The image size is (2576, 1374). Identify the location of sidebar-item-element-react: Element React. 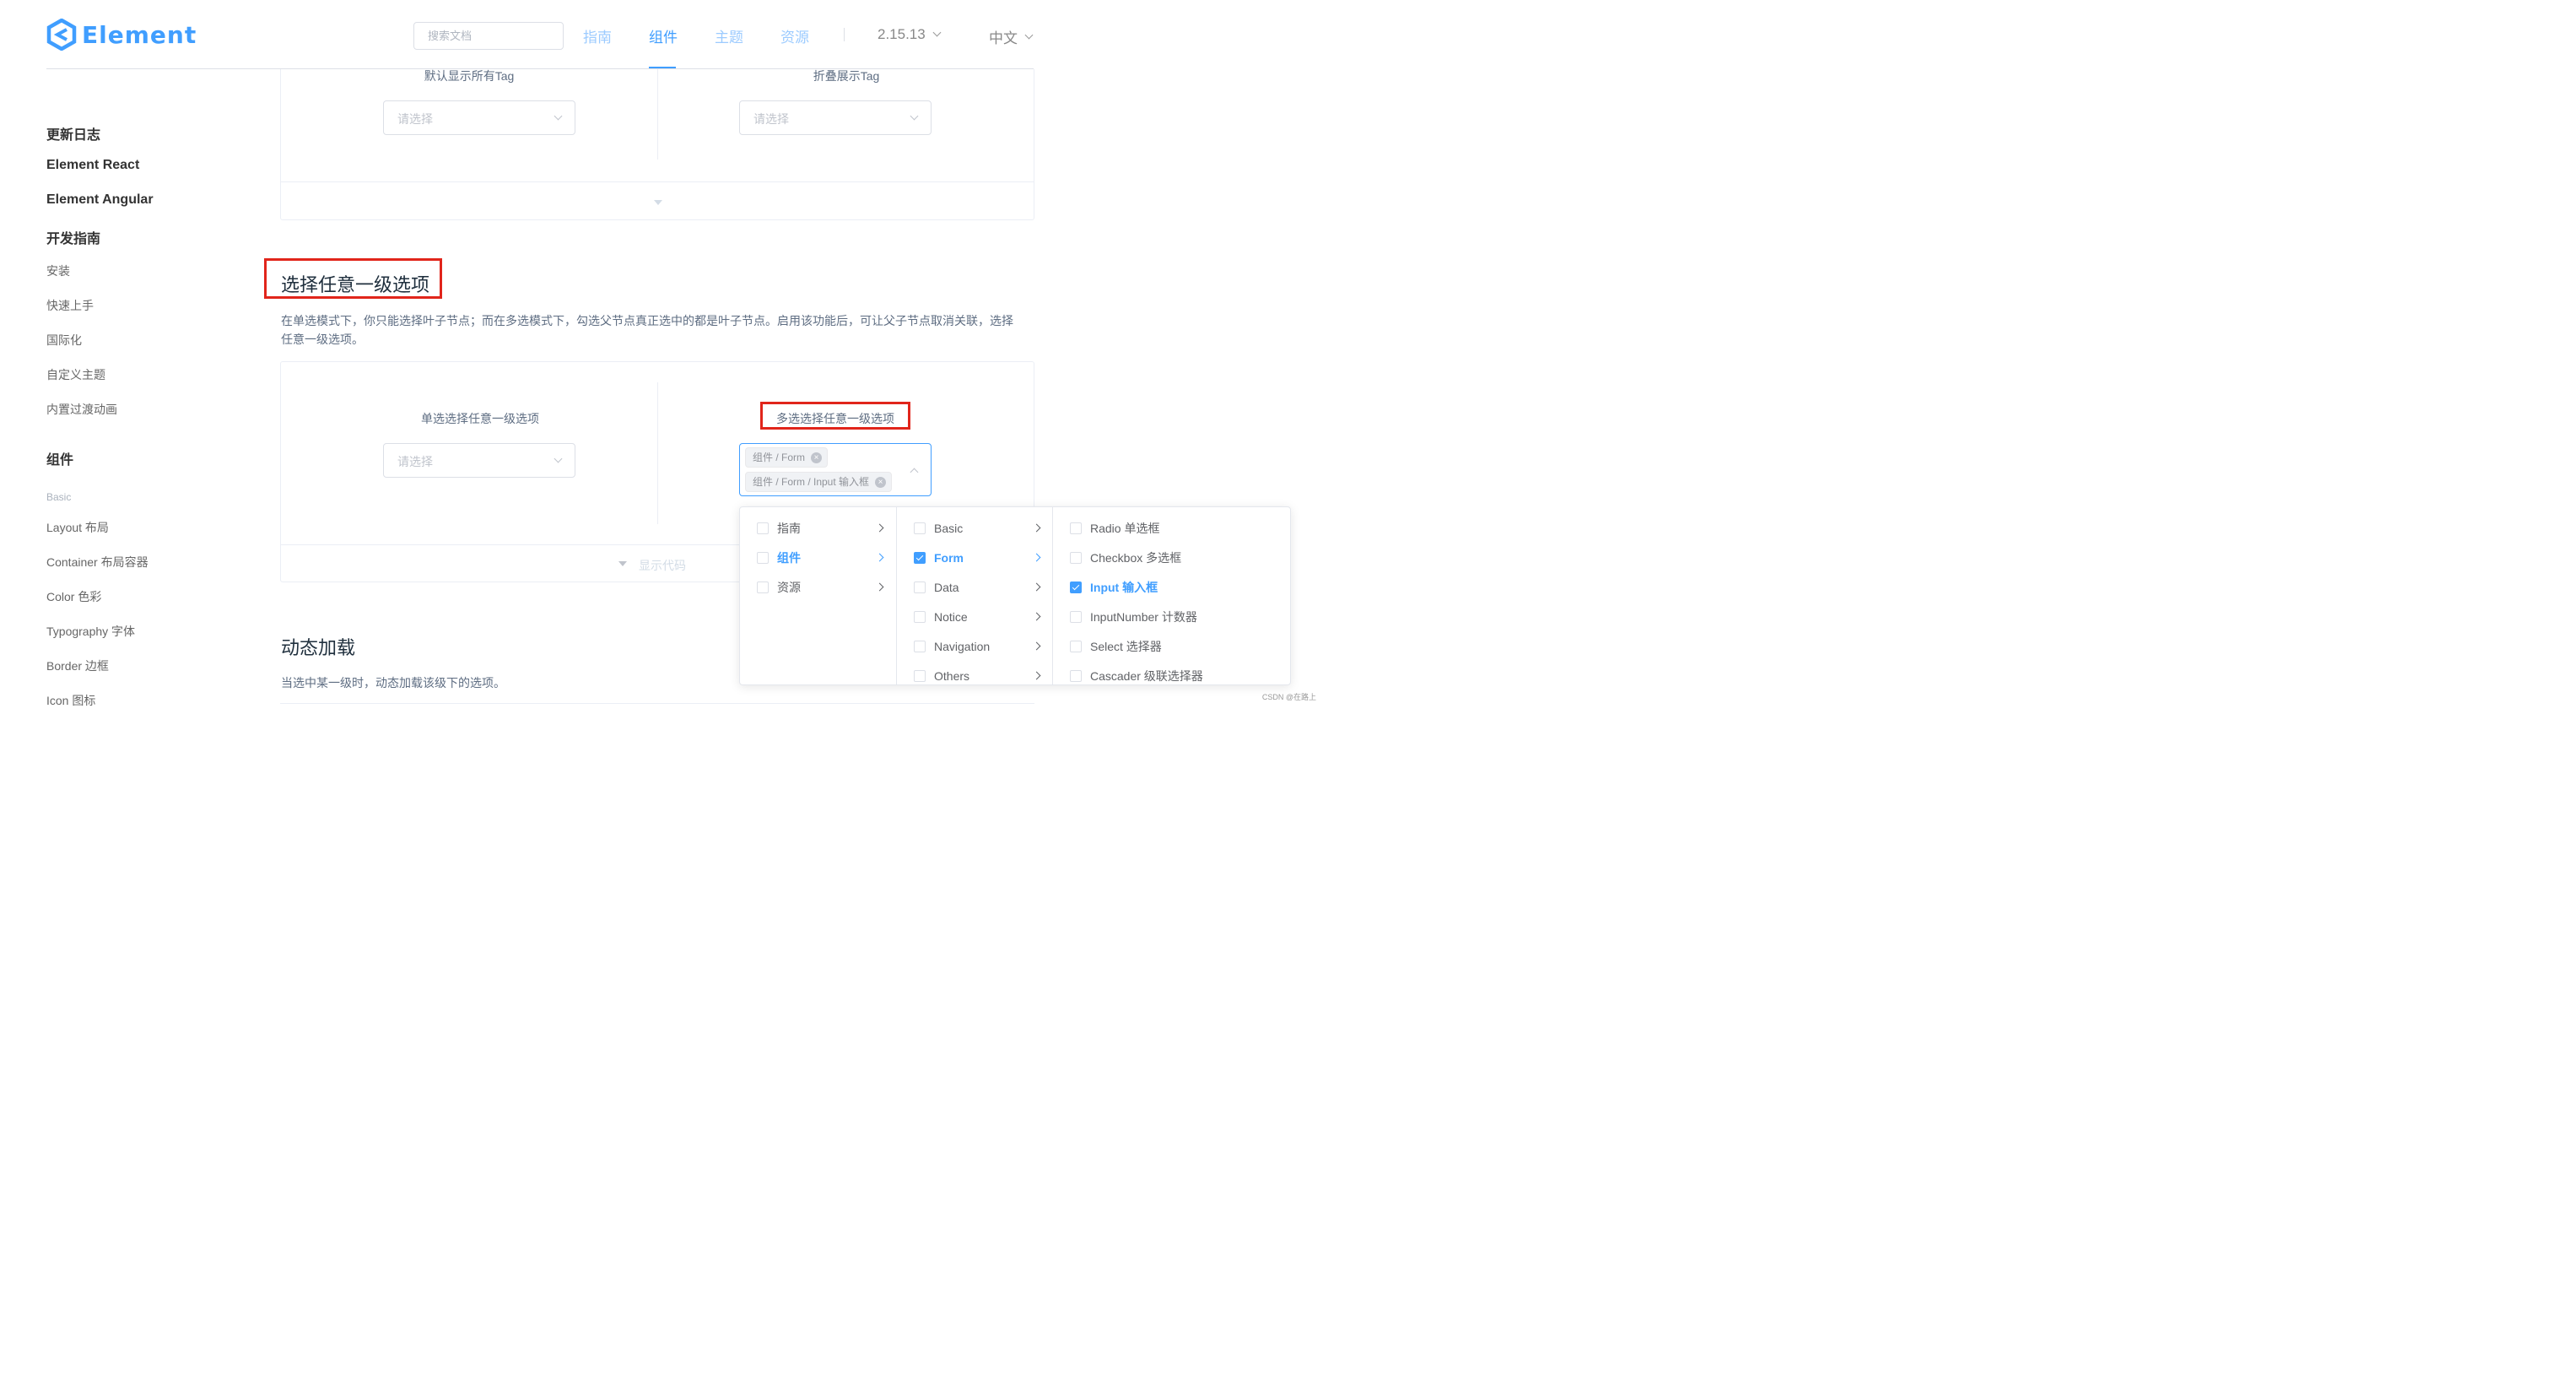
(92, 165).